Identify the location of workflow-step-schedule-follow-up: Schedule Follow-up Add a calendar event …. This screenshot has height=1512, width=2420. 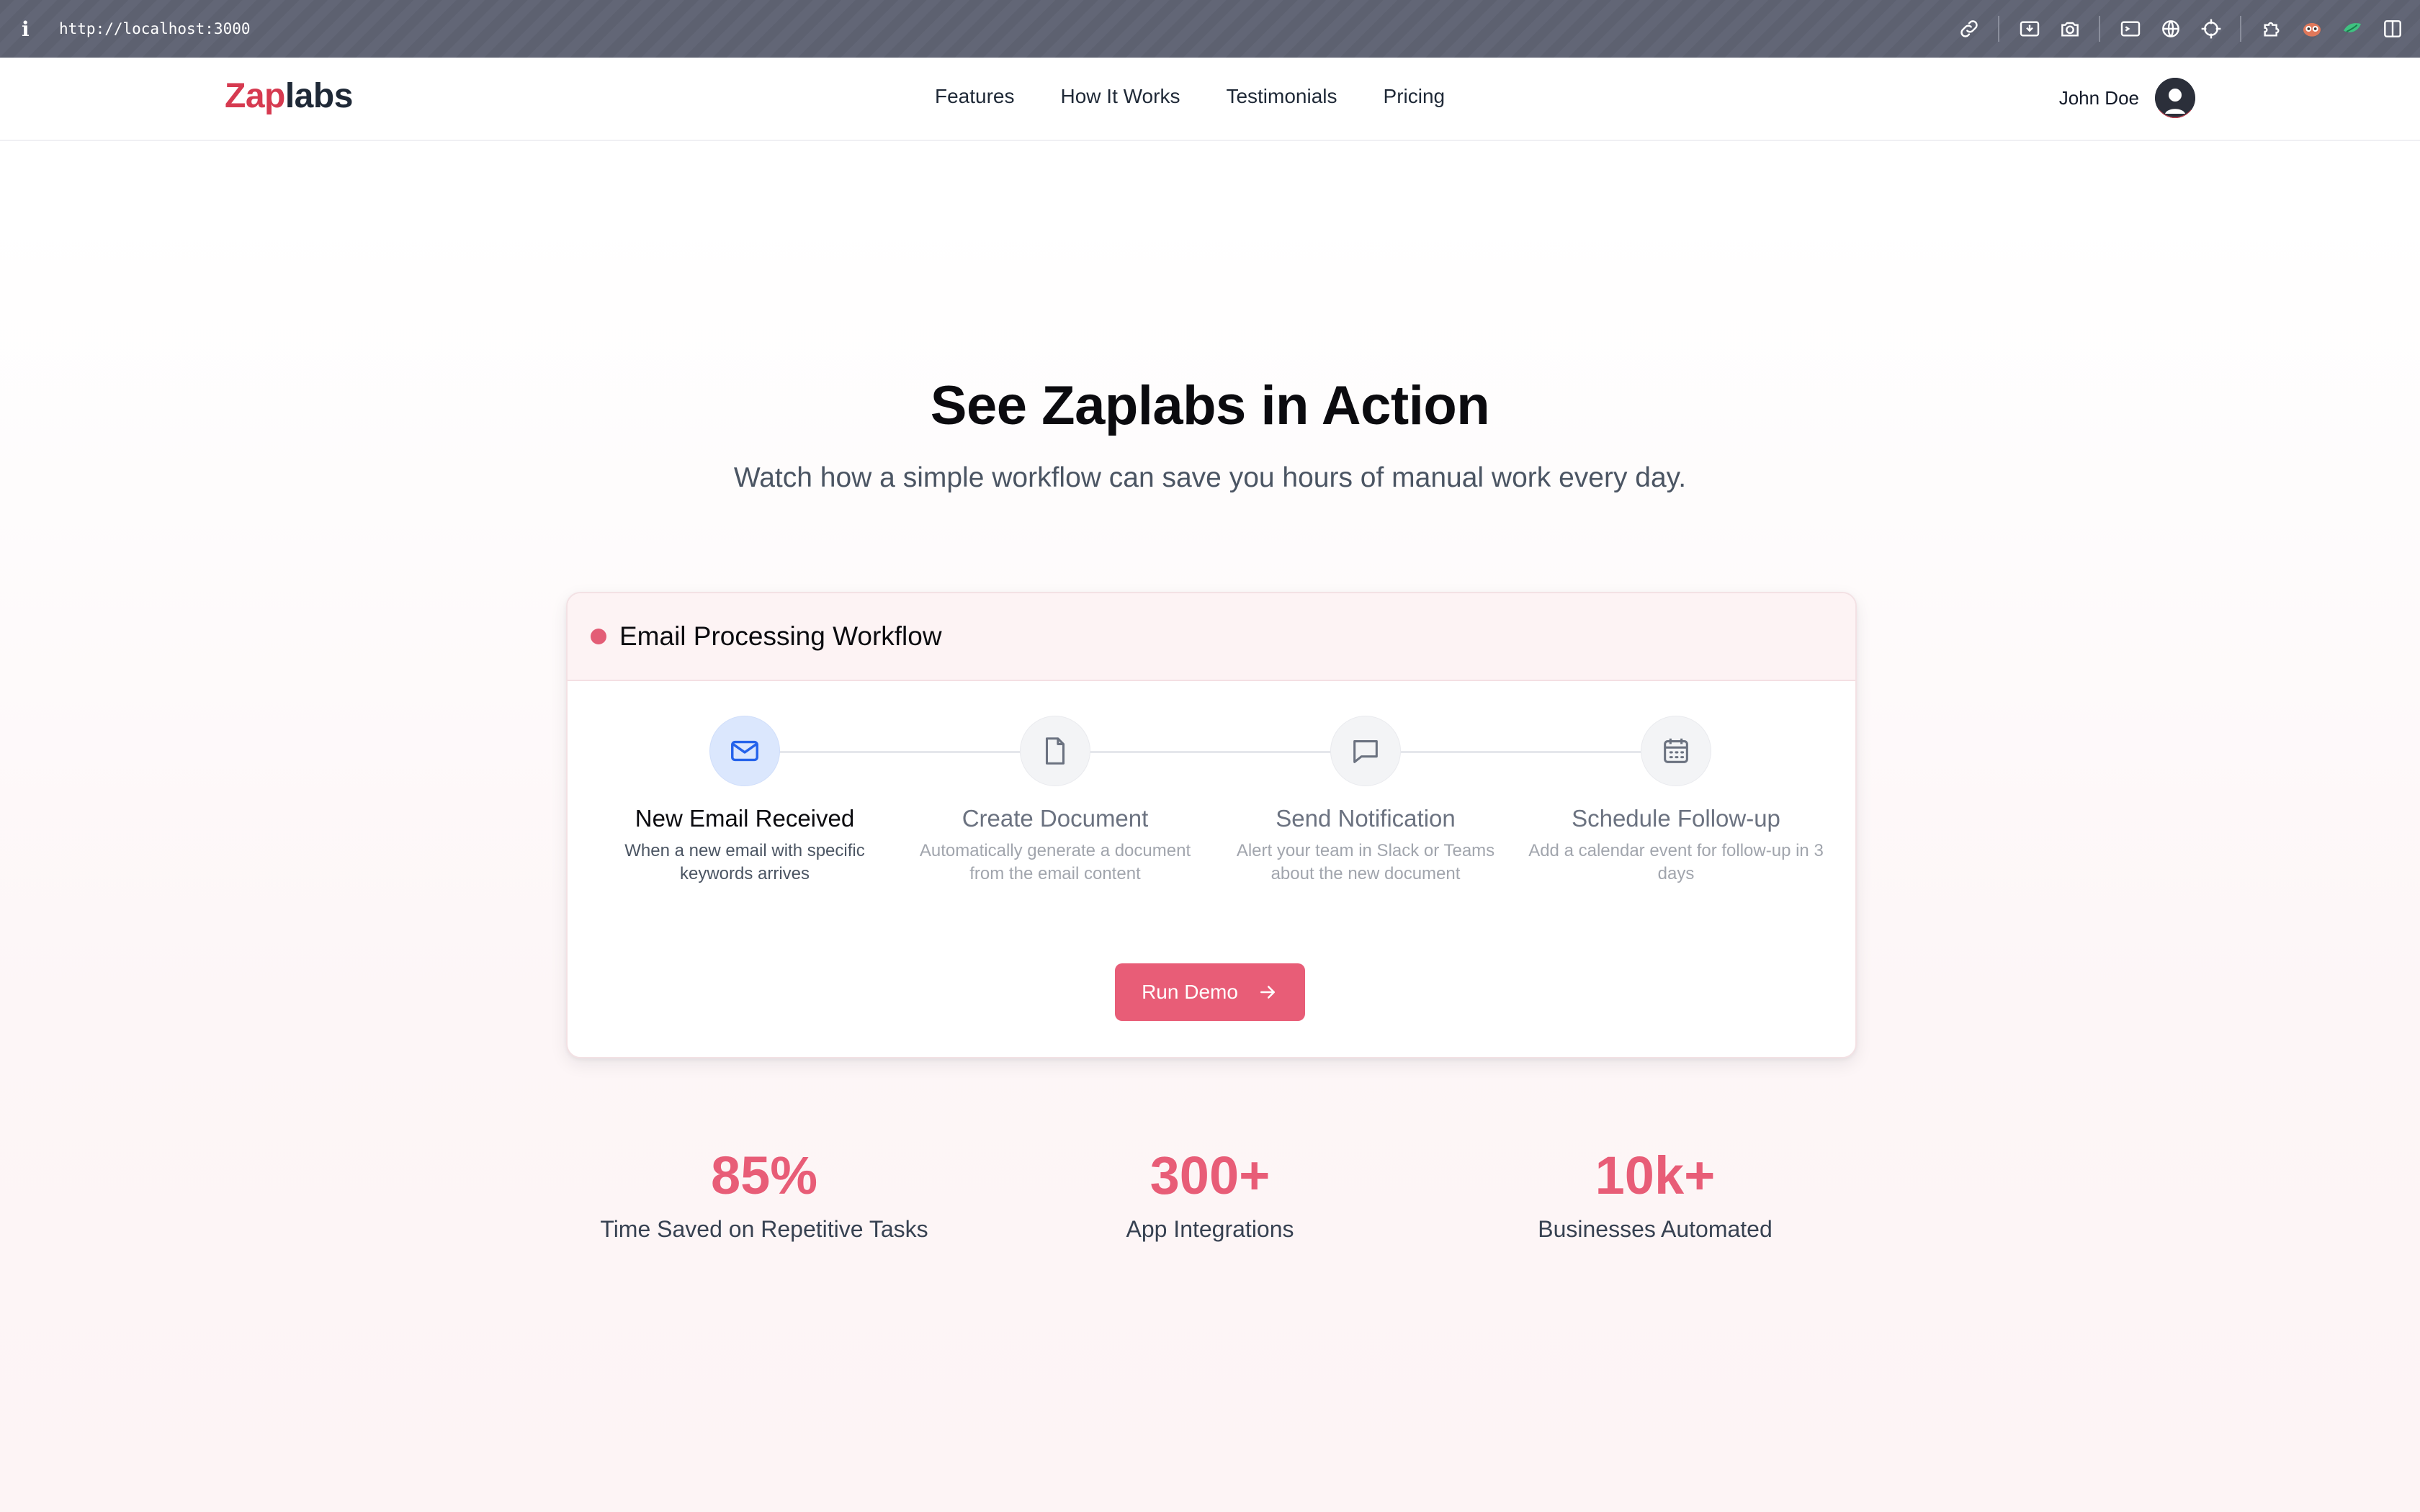
(1676, 783).